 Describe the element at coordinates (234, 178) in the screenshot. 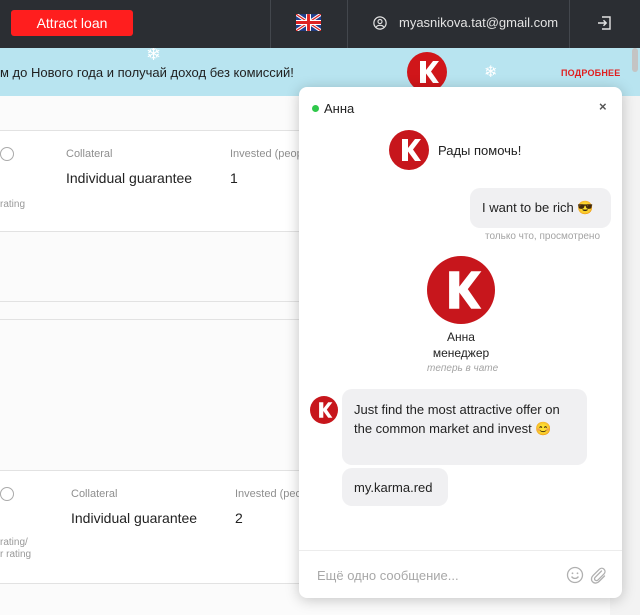

I see `invested-value: 1` at that location.